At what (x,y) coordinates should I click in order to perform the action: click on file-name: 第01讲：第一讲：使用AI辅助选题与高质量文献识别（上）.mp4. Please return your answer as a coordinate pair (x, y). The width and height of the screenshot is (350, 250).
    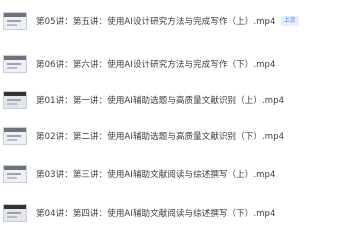
    Looking at the image, I should click on (160, 101).